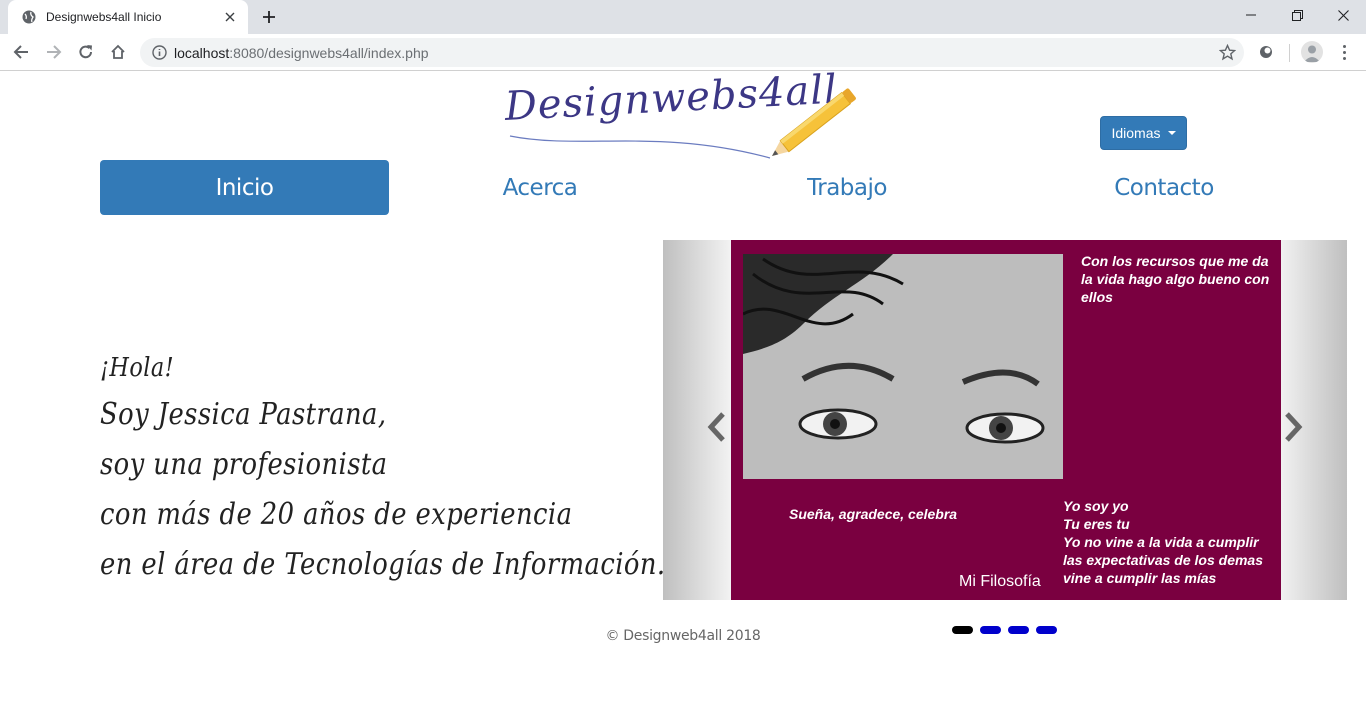  I want to click on restore-icon, so click(1297, 15).